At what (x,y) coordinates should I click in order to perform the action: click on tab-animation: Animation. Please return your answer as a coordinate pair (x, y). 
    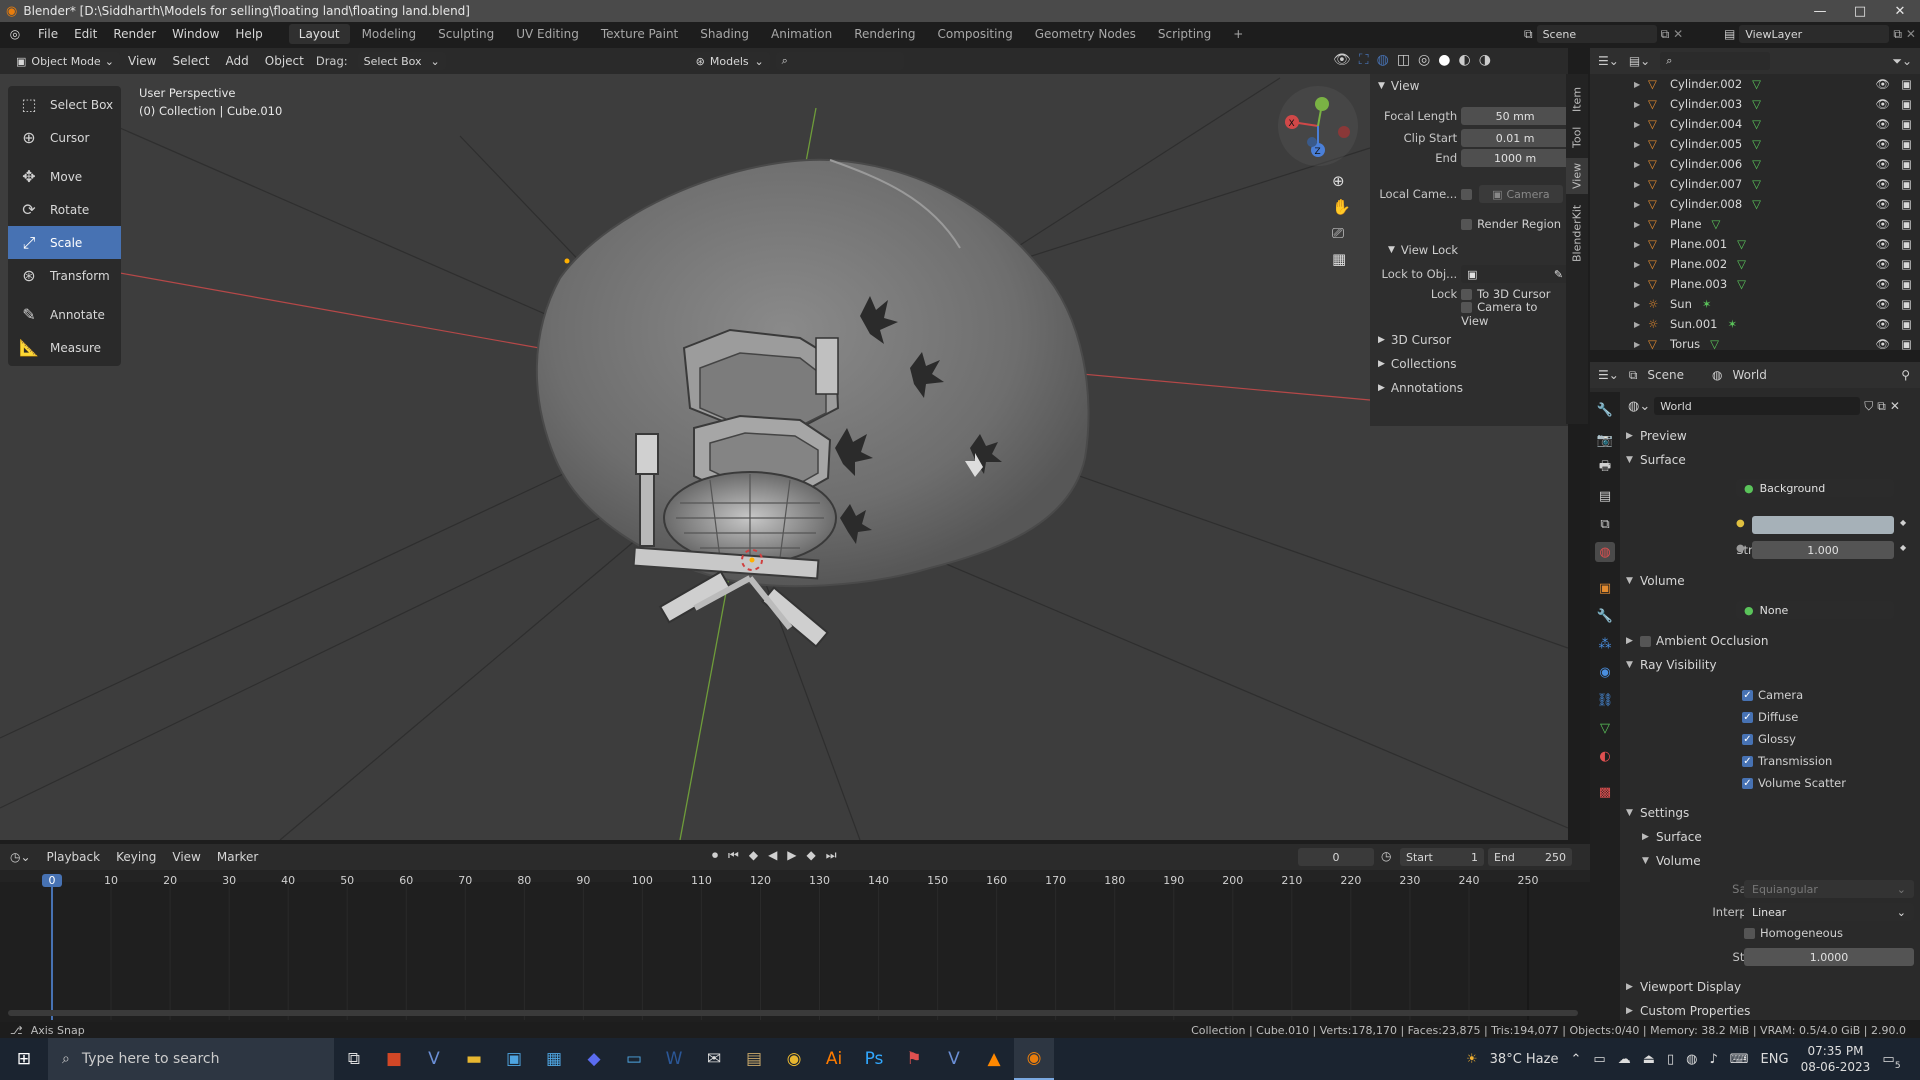
    Looking at the image, I should click on (801, 34).